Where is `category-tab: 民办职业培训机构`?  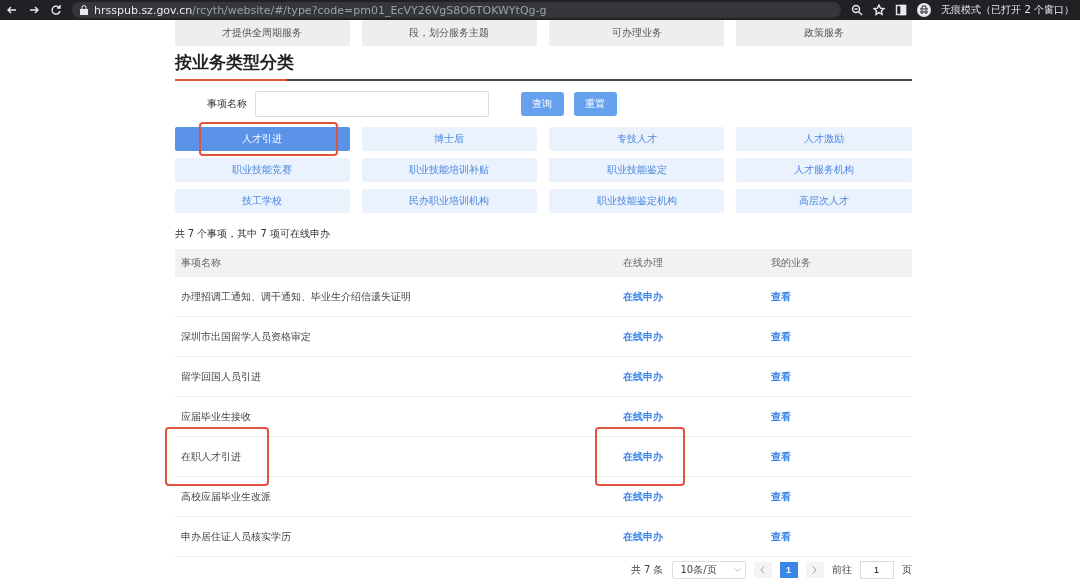 category-tab: 民办职业培训机构 is located at coordinates (449, 201).